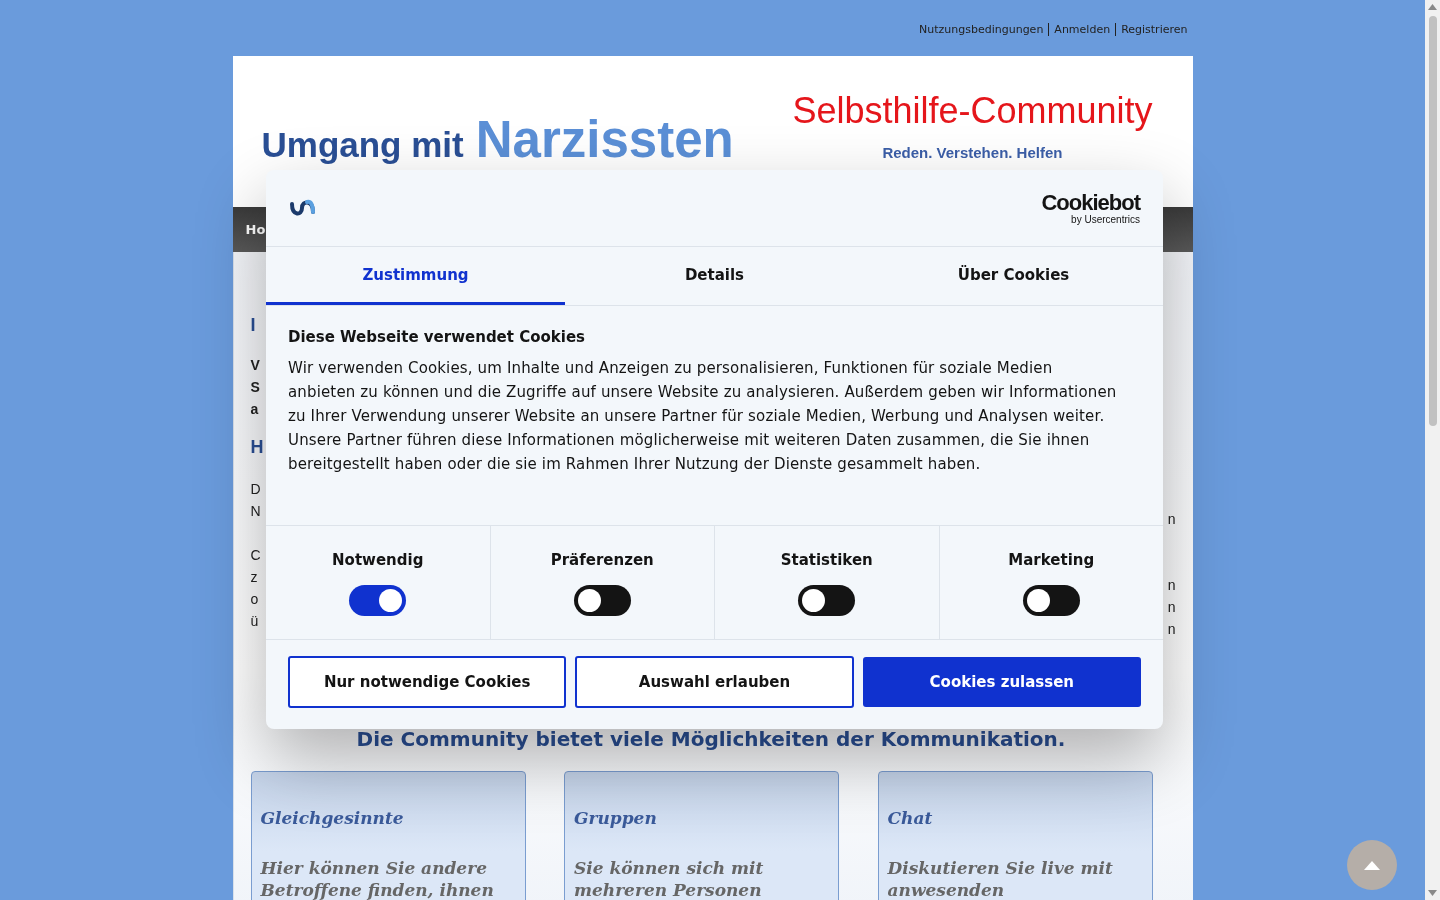  What do you see at coordinates (378, 560) in the screenshot?
I see `category-label: Notwendig` at bounding box center [378, 560].